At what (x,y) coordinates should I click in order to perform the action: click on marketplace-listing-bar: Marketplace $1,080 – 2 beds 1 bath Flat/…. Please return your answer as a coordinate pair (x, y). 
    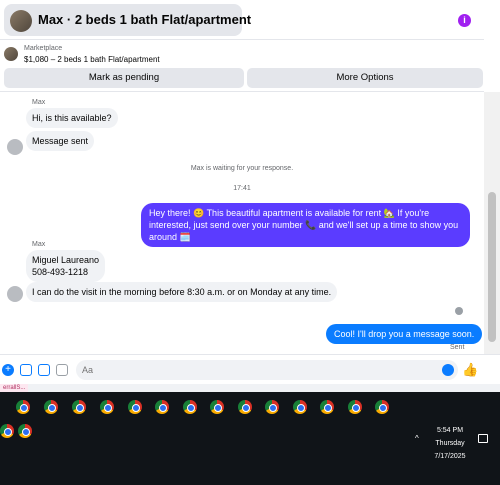
    Looking at the image, I should click on (242, 66).